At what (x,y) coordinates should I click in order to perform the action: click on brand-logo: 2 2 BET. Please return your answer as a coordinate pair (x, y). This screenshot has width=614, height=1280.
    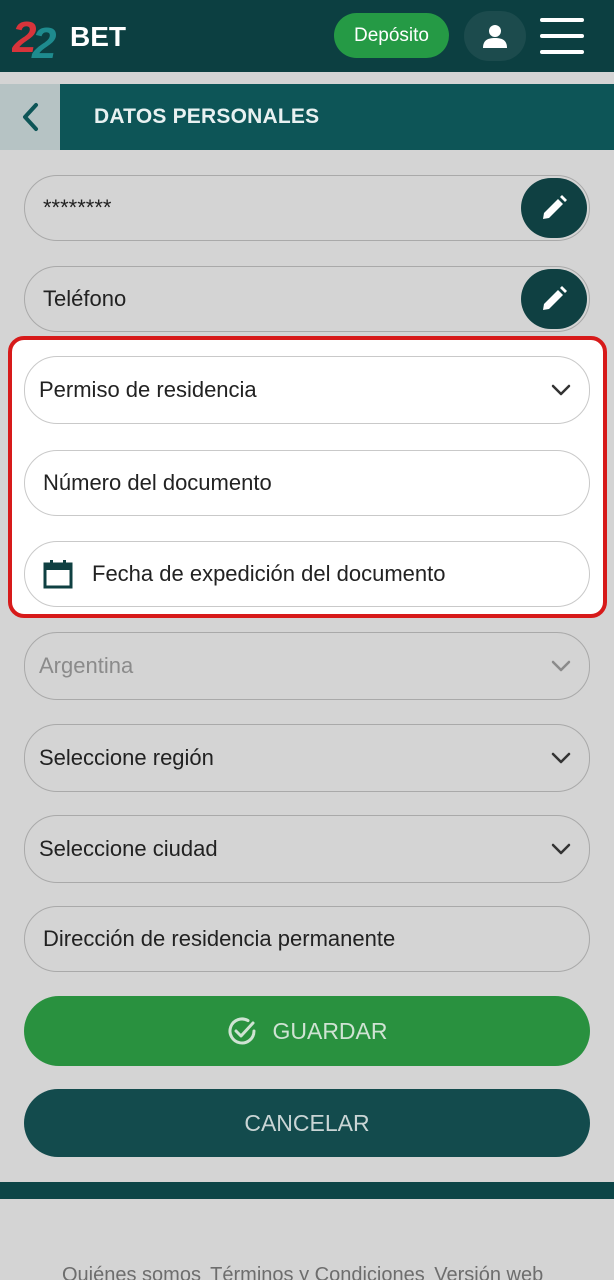
    Looking at the image, I should click on (76, 39).